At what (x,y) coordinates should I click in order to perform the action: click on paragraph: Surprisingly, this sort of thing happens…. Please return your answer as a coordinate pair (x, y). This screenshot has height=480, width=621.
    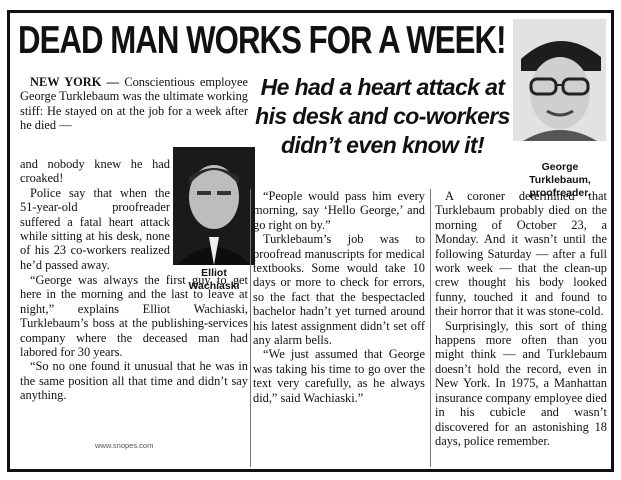
    Looking at the image, I should click on (521, 383).